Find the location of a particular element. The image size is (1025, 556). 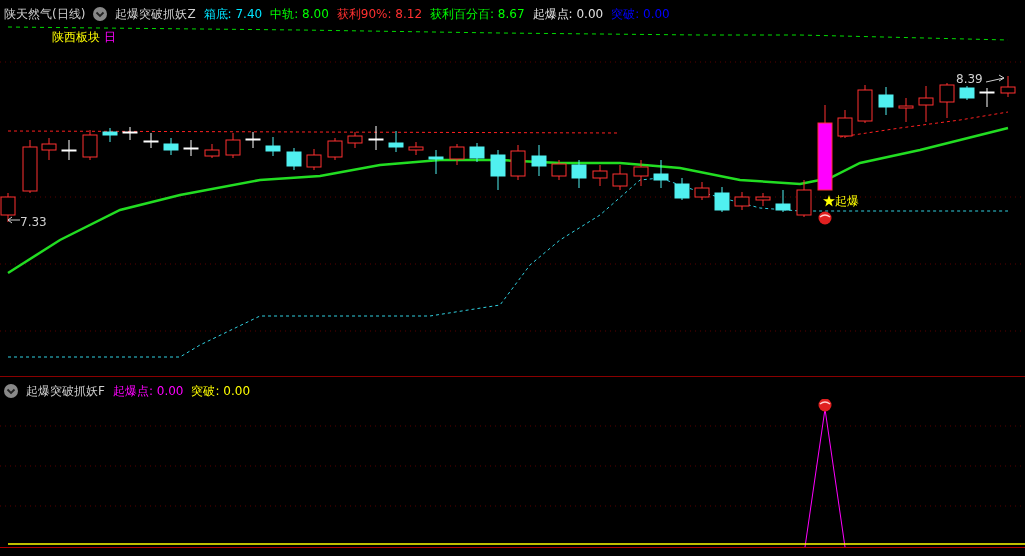

sector-label: 陕西板块 is located at coordinates (76, 37).